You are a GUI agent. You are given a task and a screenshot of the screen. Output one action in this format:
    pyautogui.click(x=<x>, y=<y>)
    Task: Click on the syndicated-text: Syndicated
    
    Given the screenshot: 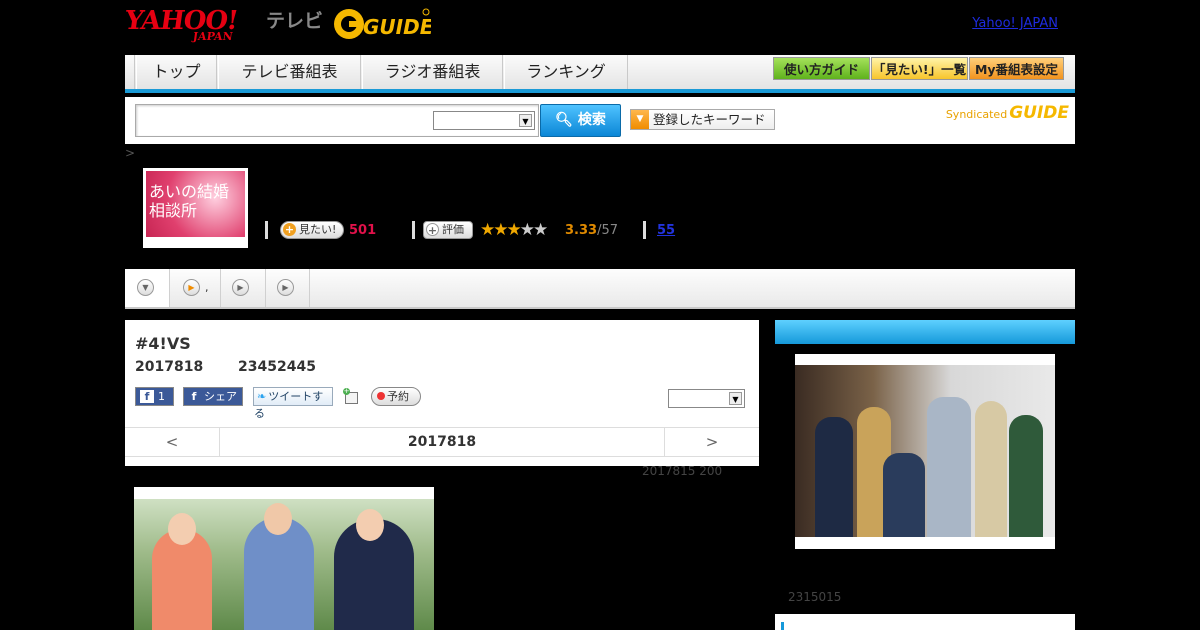 What is the action you would take?
    pyautogui.click(x=976, y=114)
    